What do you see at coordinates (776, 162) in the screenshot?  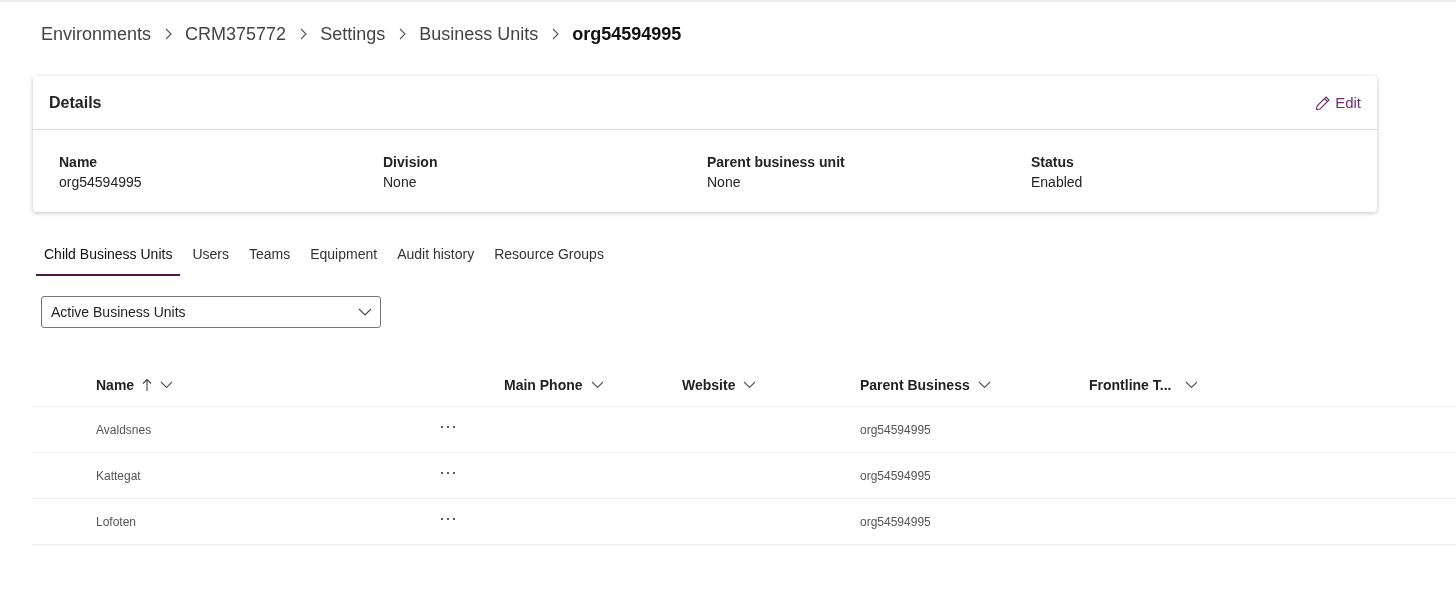 I see `field-label: Parent business unit` at bounding box center [776, 162].